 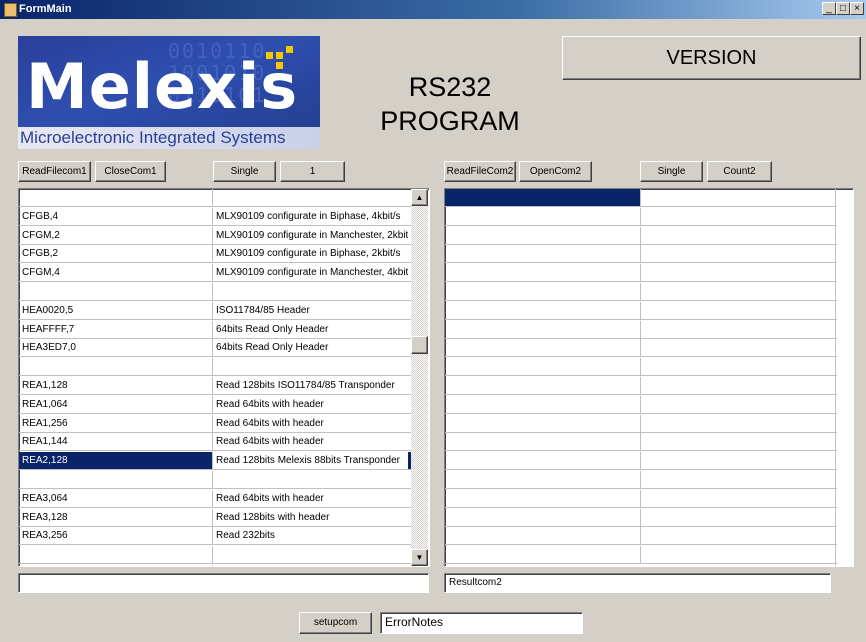 I want to click on count-com2-button: Count2, so click(x=739, y=171).